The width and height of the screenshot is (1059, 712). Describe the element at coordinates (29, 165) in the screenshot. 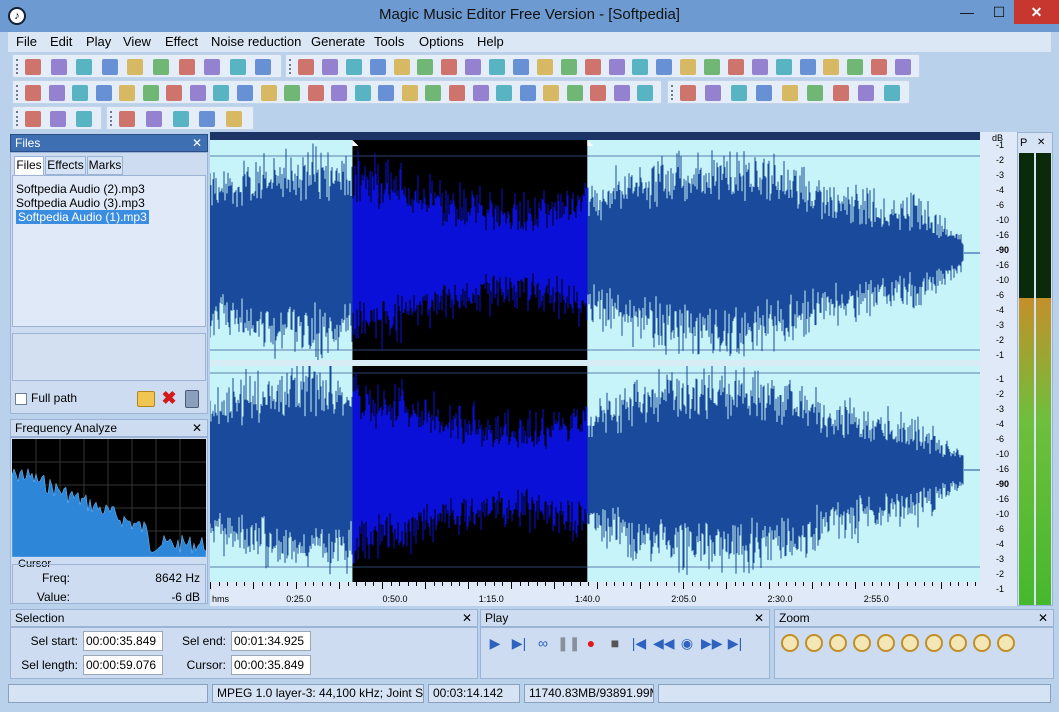

I see `tab-files: Files` at that location.